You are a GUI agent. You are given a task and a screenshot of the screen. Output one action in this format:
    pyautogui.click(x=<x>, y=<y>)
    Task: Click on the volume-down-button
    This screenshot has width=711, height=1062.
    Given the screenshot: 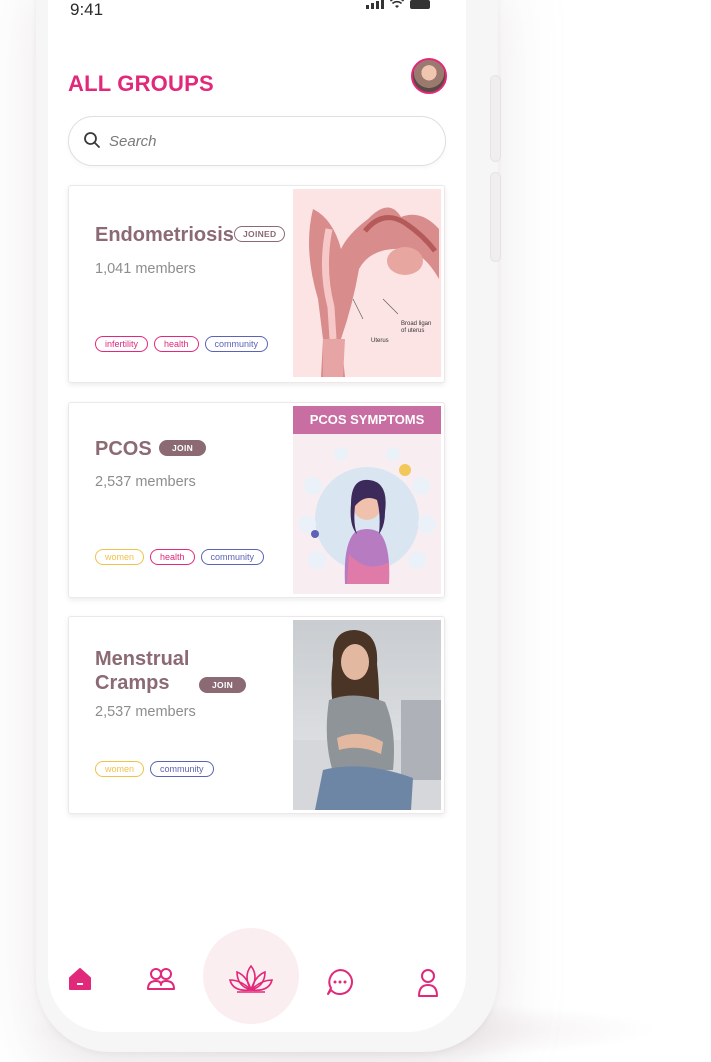 What is the action you would take?
    pyautogui.click(x=495, y=217)
    